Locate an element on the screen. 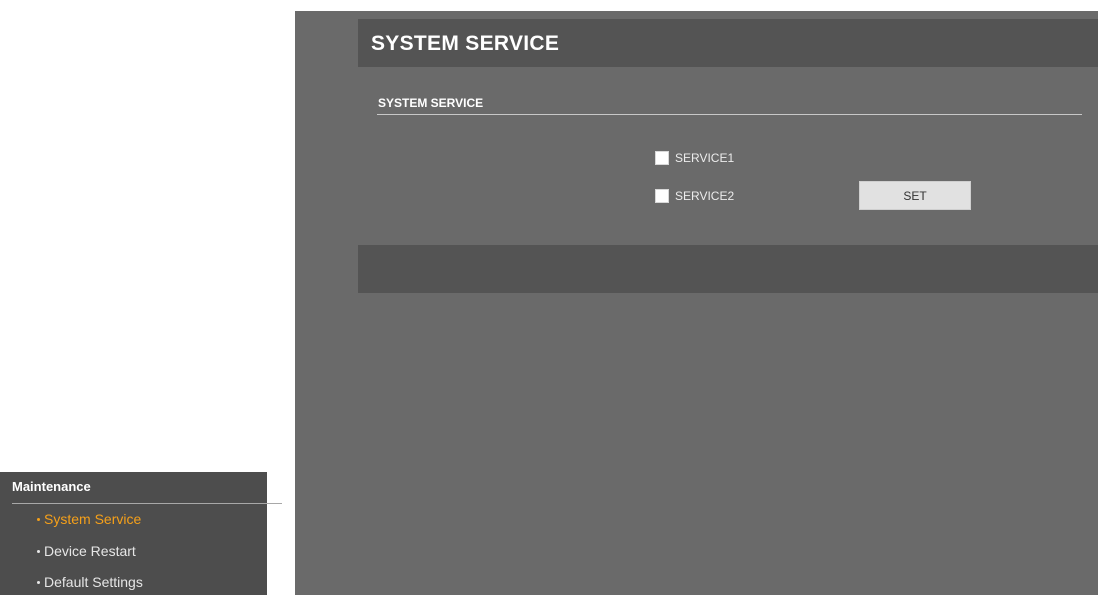  sidebar-item-device-restart: Device Restart is located at coordinates (86, 551).